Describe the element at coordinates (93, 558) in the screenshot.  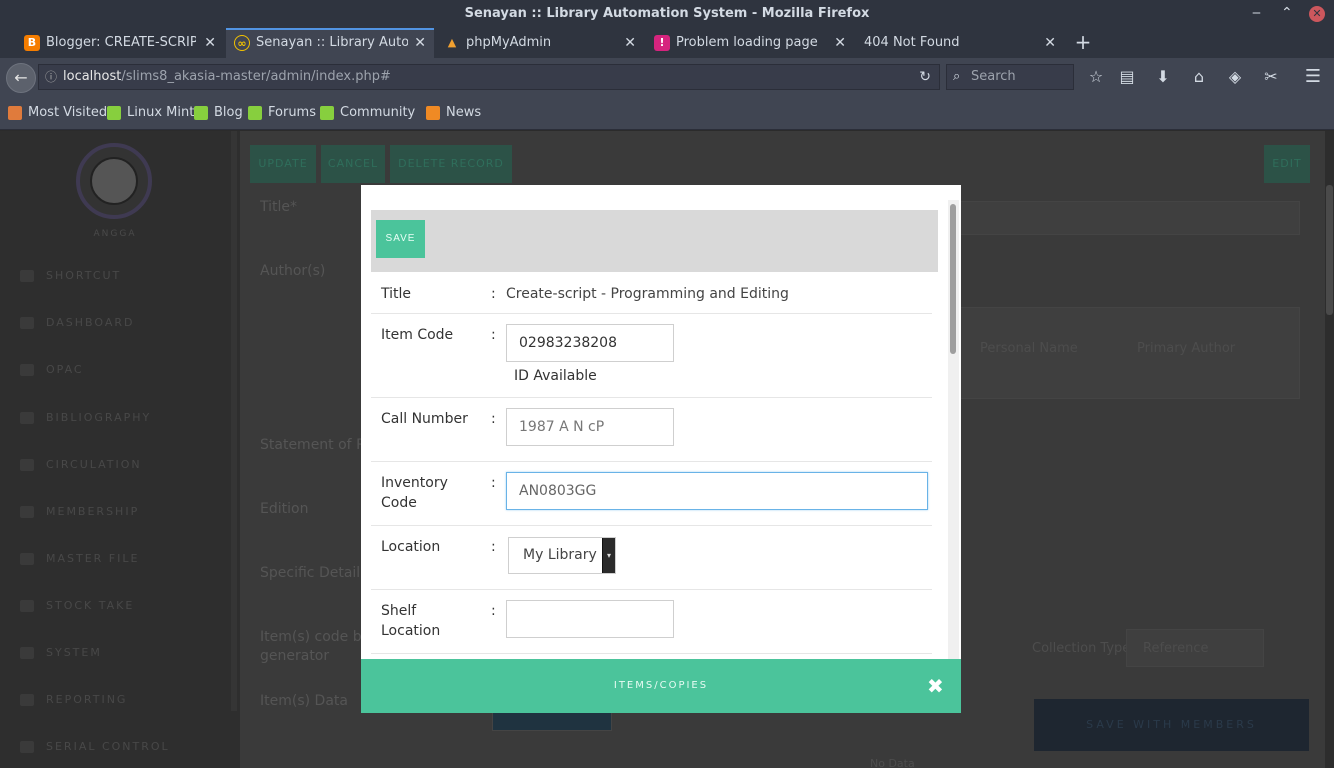
I see `sidebar-item-label: MASTER FILE` at that location.